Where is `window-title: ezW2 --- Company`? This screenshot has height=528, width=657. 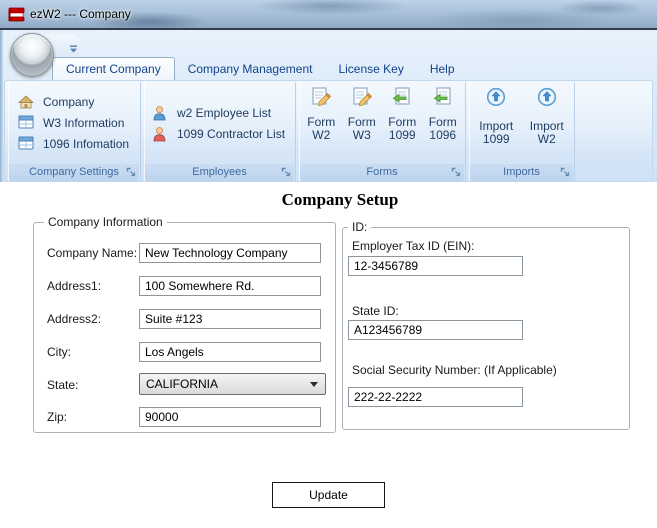 window-title: ezW2 --- Company is located at coordinates (80, 14).